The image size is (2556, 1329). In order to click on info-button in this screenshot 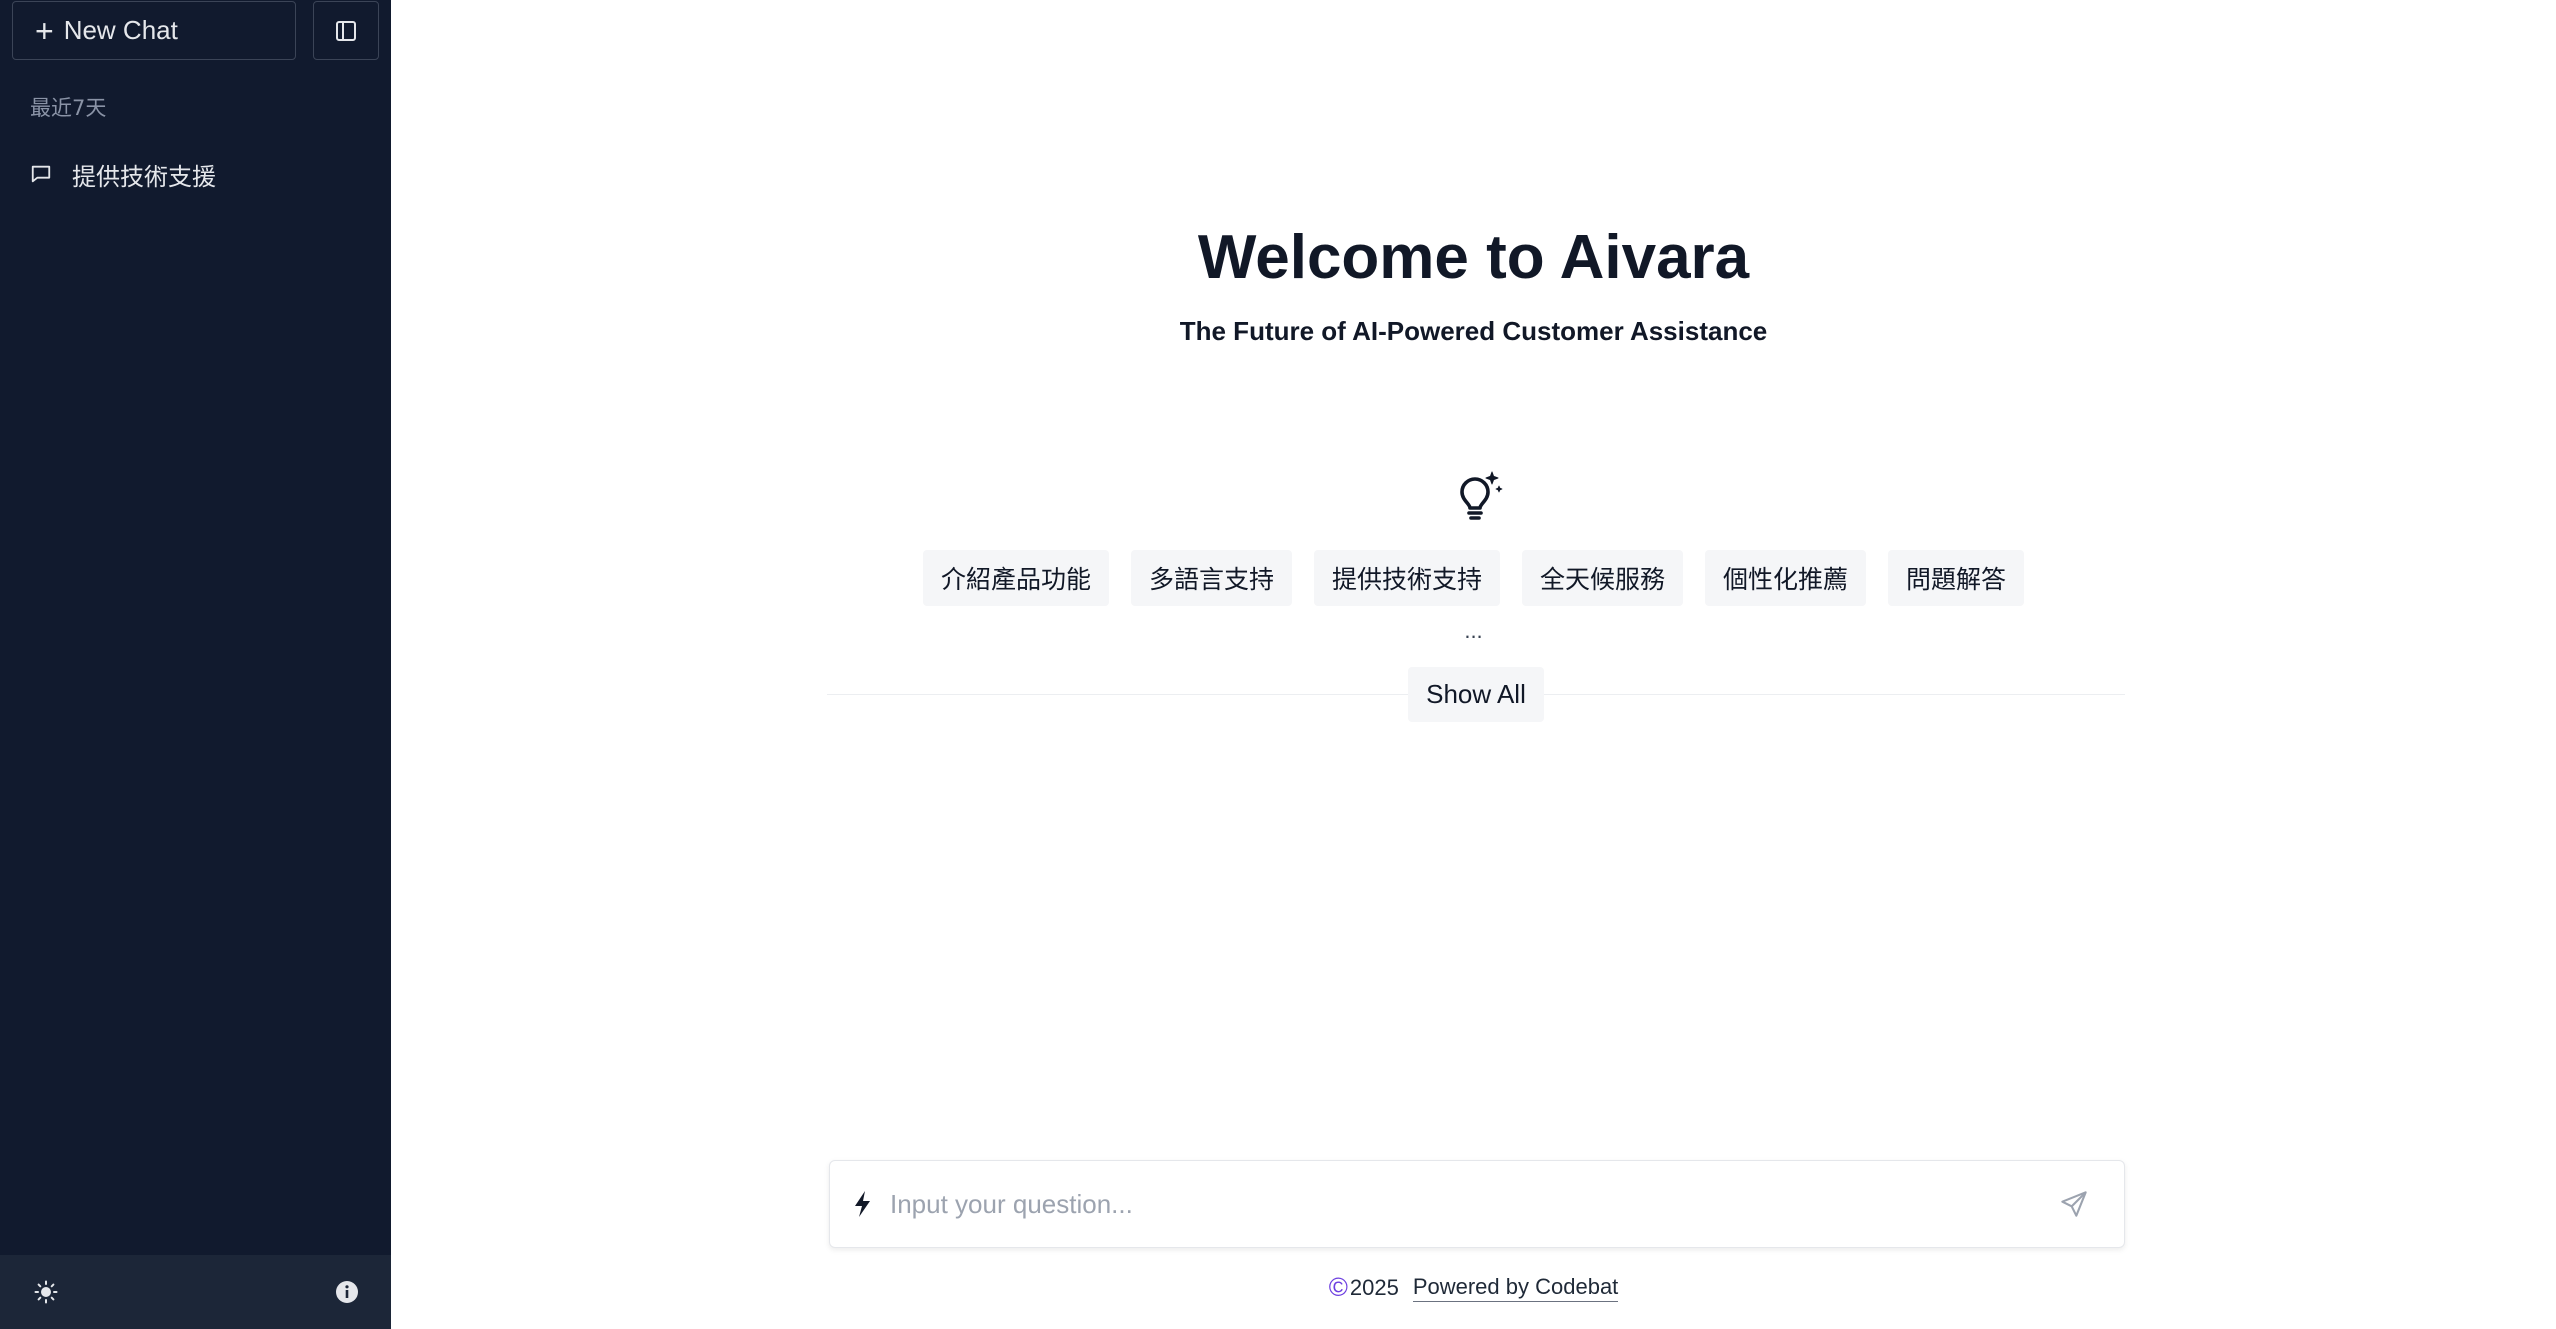, I will do `click(347, 1292)`.